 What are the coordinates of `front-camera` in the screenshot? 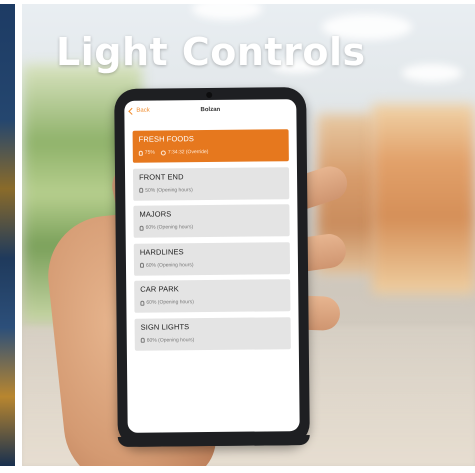 It's located at (209, 95).